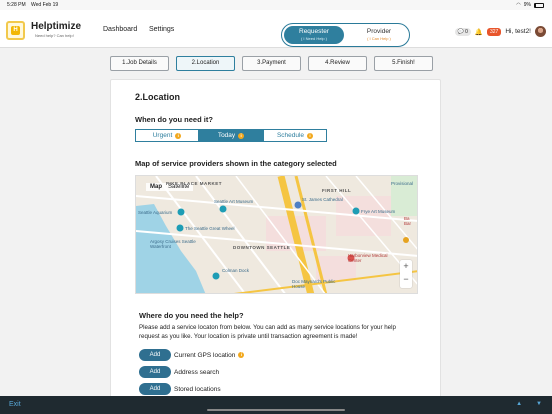  What do you see at coordinates (314, 31) in the screenshot?
I see `role-requester-label: Requester` at bounding box center [314, 31].